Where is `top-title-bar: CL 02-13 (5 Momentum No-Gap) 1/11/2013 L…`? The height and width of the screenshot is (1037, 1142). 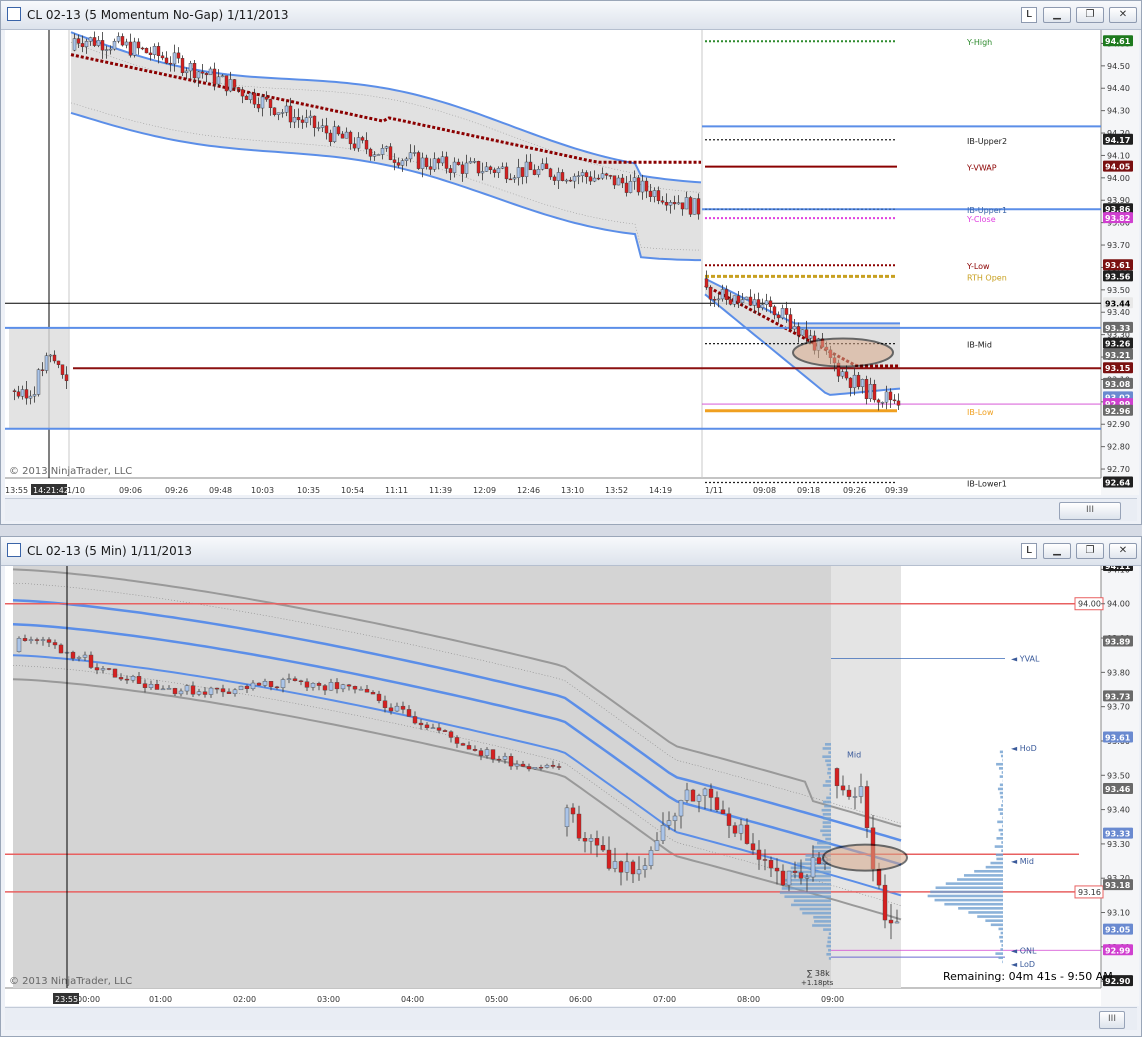
top-title-bar: CL 02-13 (5 Momentum No-Gap) 1/11/2013 L… is located at coordinates (571, 15).